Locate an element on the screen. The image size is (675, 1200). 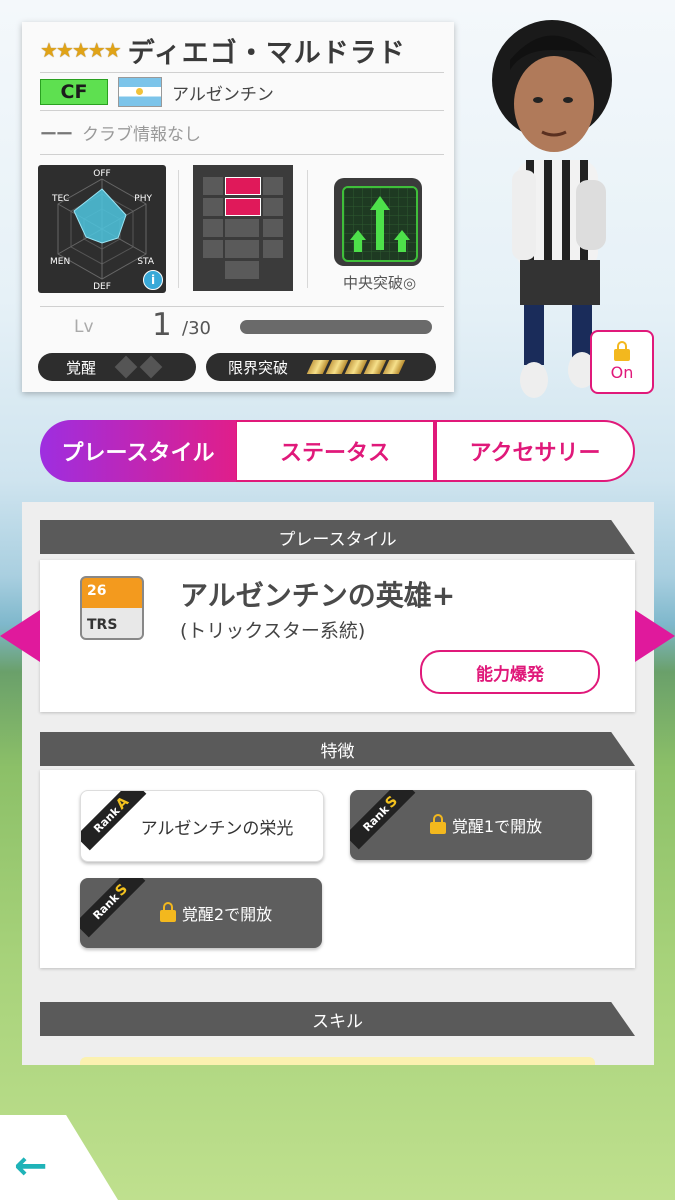
club-label: クラブ情報なし is located at coordinates (141, 134).